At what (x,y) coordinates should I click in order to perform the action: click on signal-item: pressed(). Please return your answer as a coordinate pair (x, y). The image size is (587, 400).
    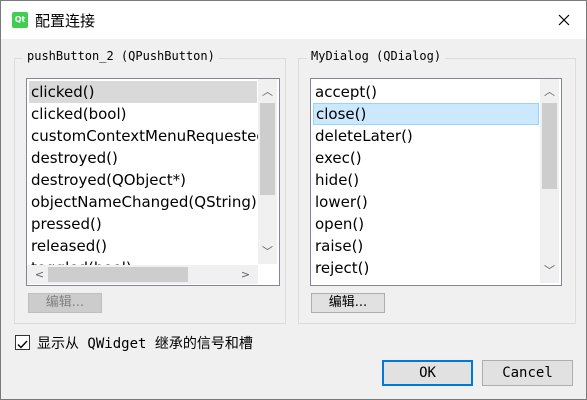
    Looking at the image, I should click on (65, 224).